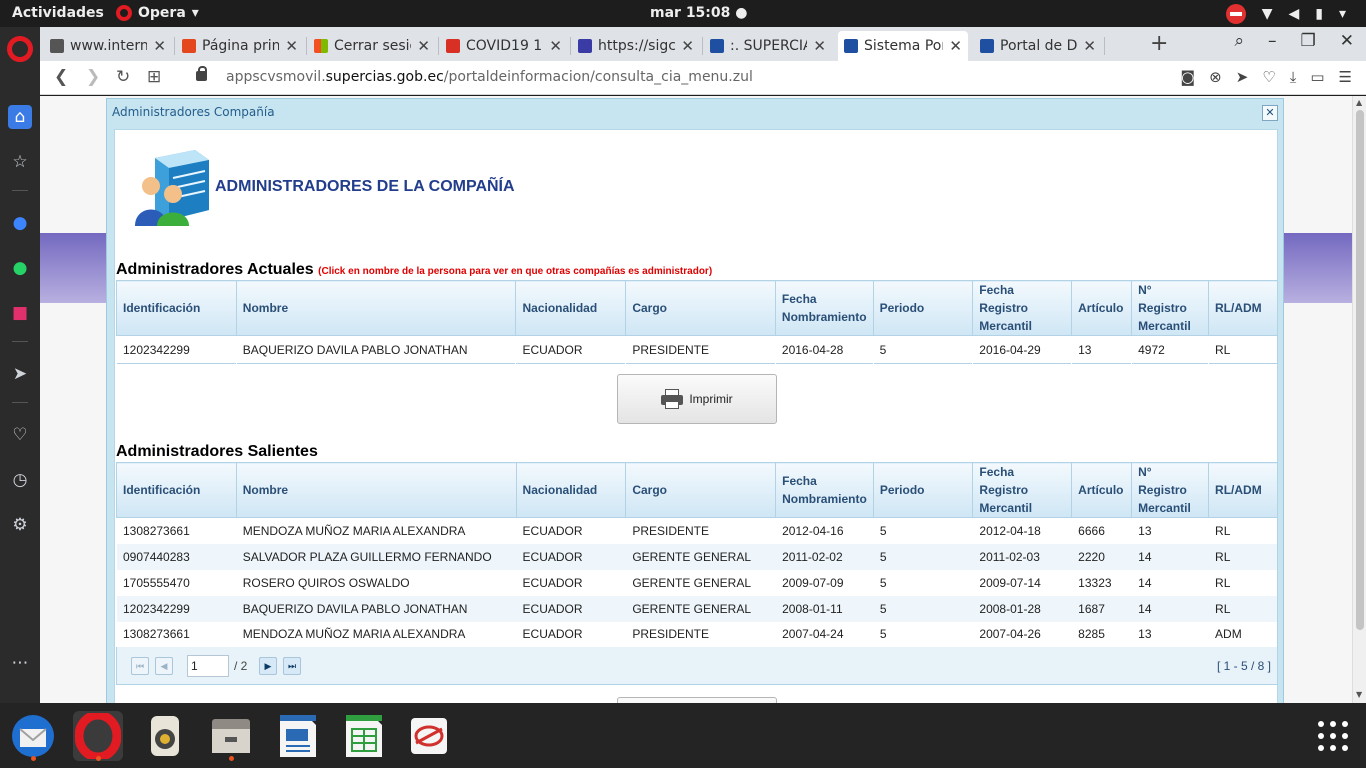  Describe the element at coordinates (1359, 102) in the screenshot. I see `scroll-up-icon: ▲` at that location.